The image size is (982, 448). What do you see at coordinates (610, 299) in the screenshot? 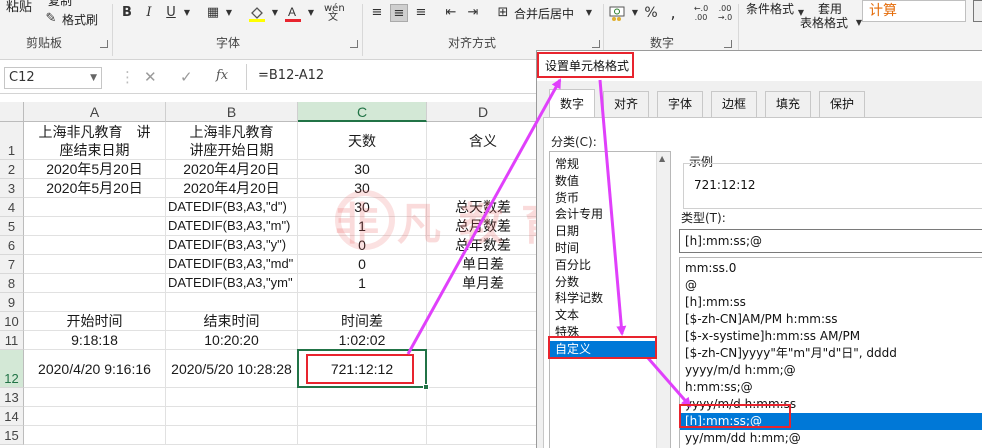
I see `category-list: ▲ 常规 数值 货币 会计专用 日期 时间 百分比 分数 科学记数 文本 特殊 自定义` at bounding box center [610, 299].